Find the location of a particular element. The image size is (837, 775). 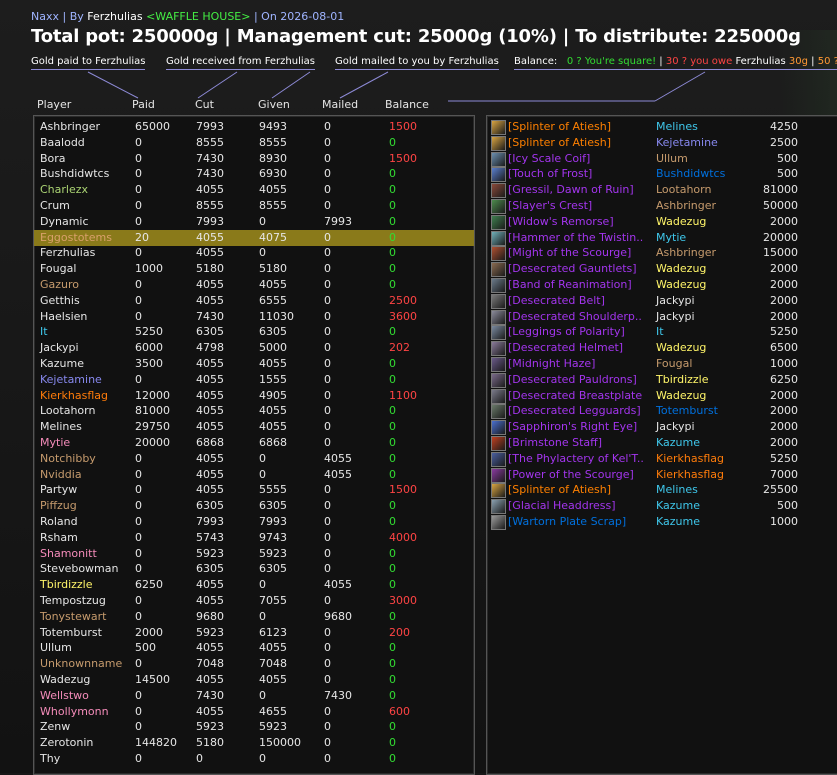

item-name: [Leggings of Polarity] is located at coordinates (575, 332).